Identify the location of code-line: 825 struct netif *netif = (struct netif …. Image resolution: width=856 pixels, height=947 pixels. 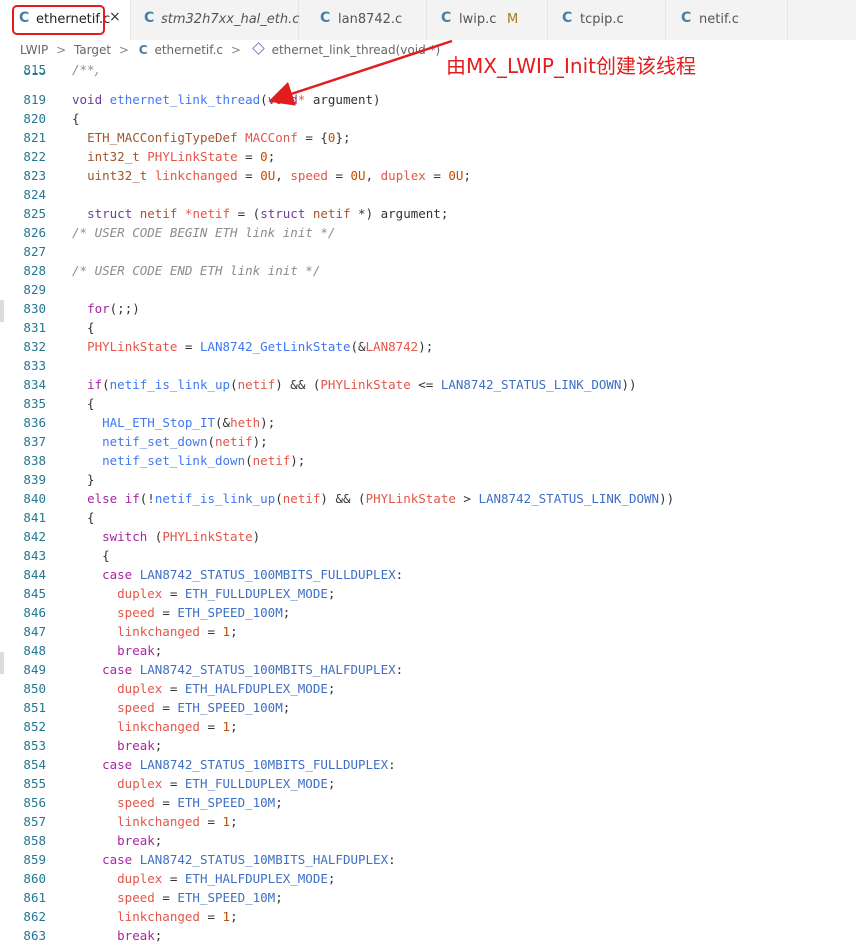
(428, 213).